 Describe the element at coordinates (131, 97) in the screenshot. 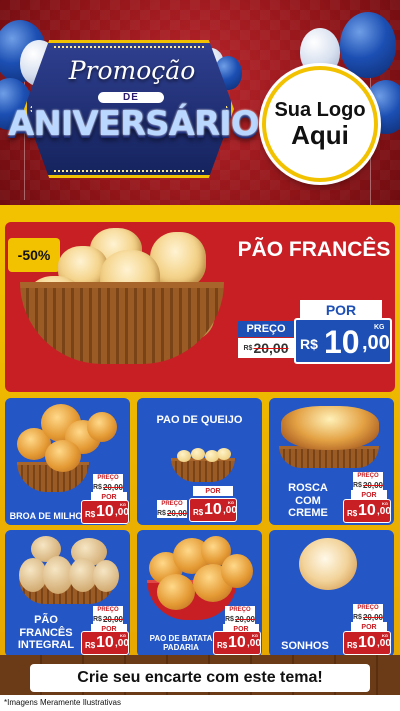

I see `promo-de-label: DE` at that location.